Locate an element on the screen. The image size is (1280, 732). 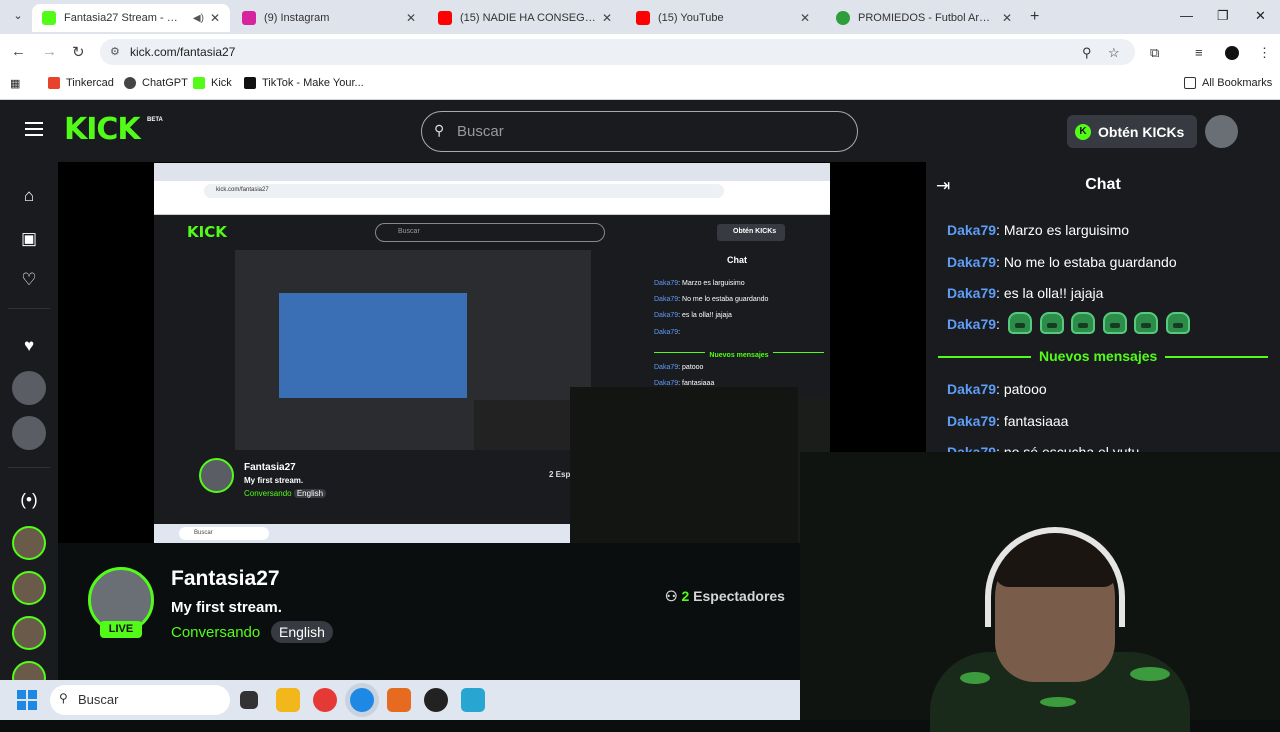
home-icon: ⌂ is located at coordinates (29, 196).